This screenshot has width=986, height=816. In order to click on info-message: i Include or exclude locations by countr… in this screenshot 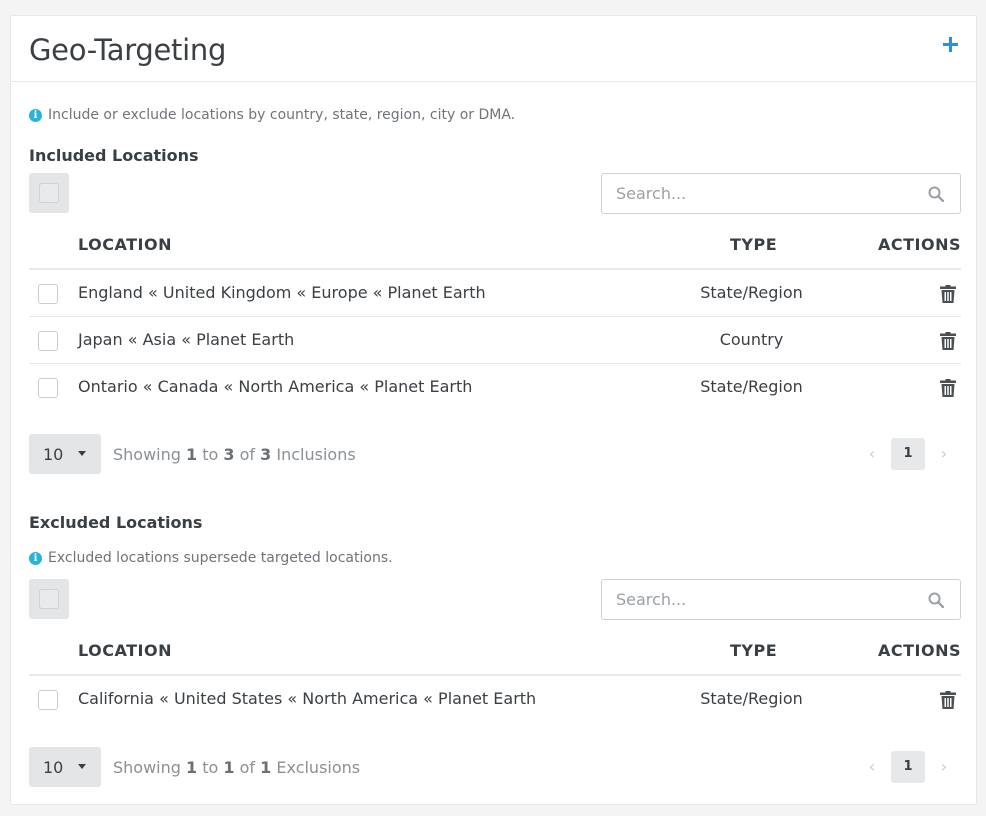, I will do `click(272, 115)`.